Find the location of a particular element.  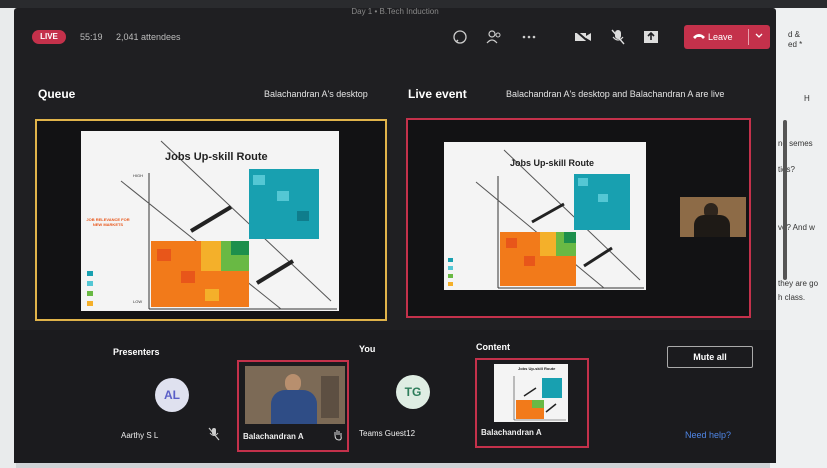

content-tile: Jobs Up-skill Route Balachandran A is located at coordinates (532, 403).